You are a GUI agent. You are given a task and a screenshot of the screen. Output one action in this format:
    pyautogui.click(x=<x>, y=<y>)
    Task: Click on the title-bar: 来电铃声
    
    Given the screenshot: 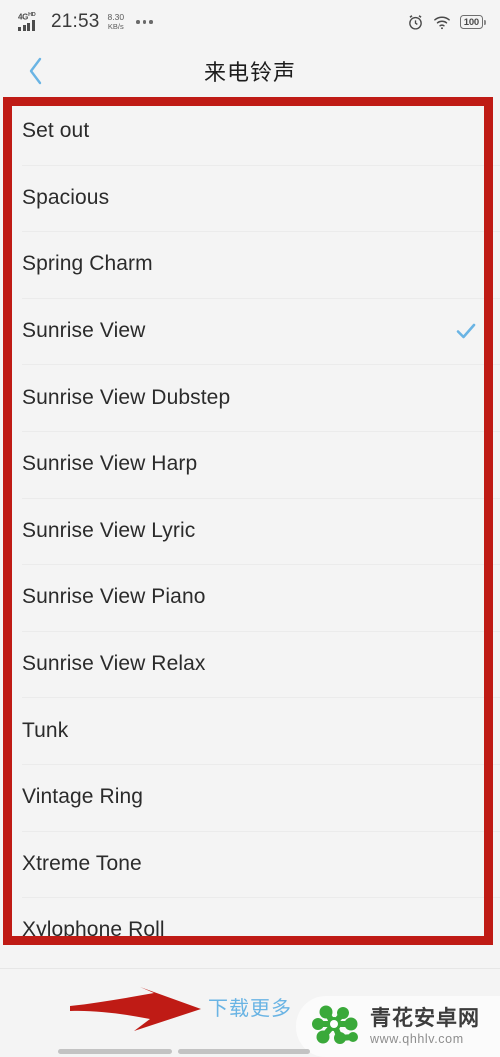 What is the action you would take?
    pyautogui.click(x=250, y=71)
    